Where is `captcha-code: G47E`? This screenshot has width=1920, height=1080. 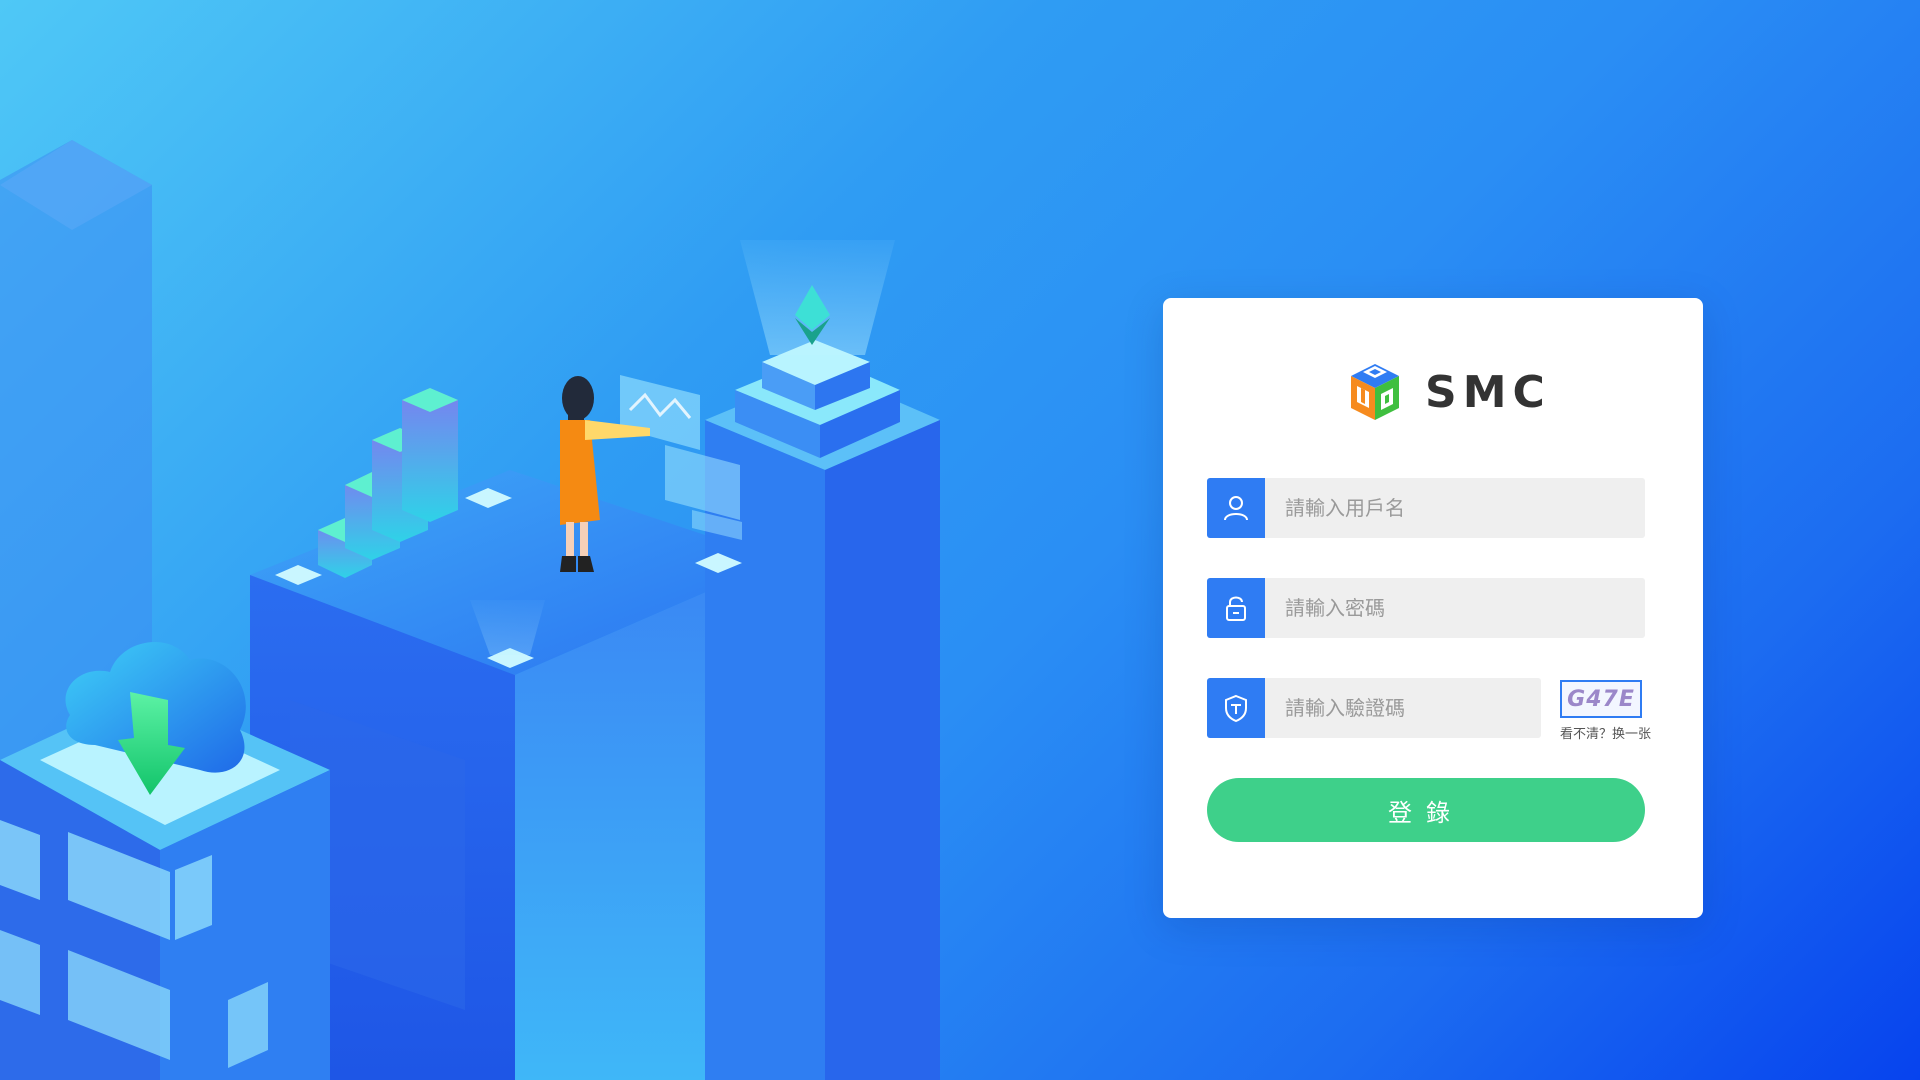
captcha-code: G47E is located at coordinates (1601, 699).